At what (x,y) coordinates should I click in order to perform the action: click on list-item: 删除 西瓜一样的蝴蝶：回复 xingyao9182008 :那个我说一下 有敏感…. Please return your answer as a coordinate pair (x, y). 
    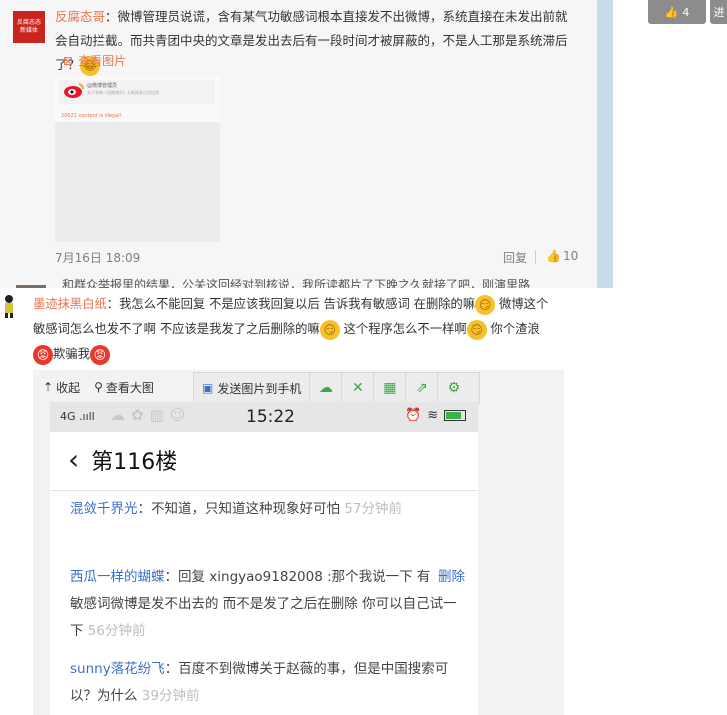
    Looking at the image, I should click on (267, 604).